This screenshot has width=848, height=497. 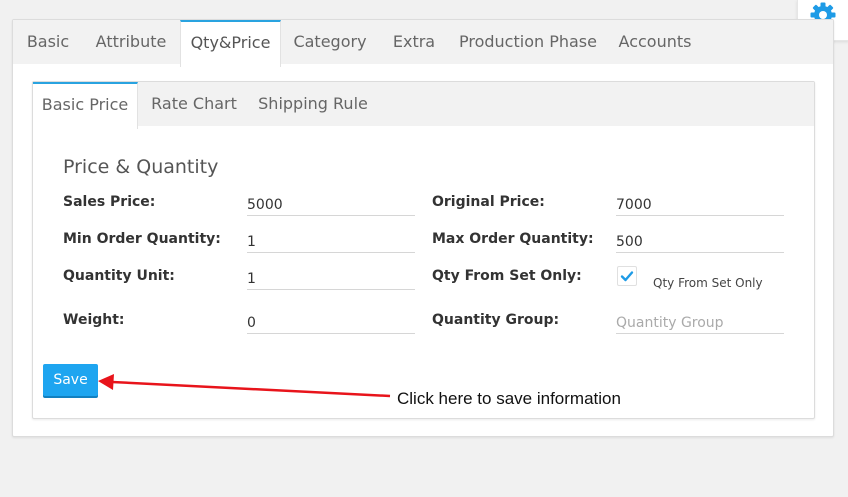 I want to click on qty-from-set-only-checkbox-label: Qty From Set Only, so click(x=708, y=283).